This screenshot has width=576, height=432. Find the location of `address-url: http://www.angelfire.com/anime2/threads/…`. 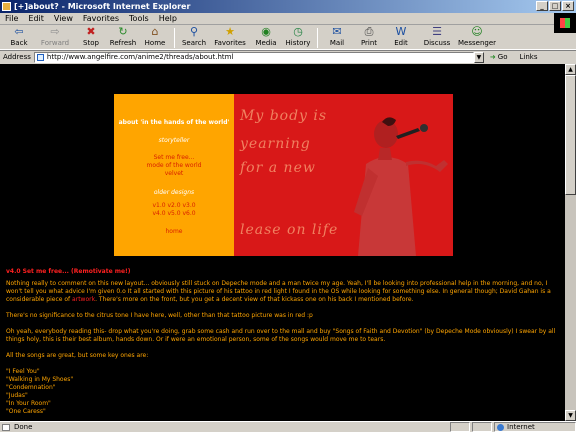

address-url: http://www.angelfire.com/anime2/threads/… is located at coordinates (140, 56).